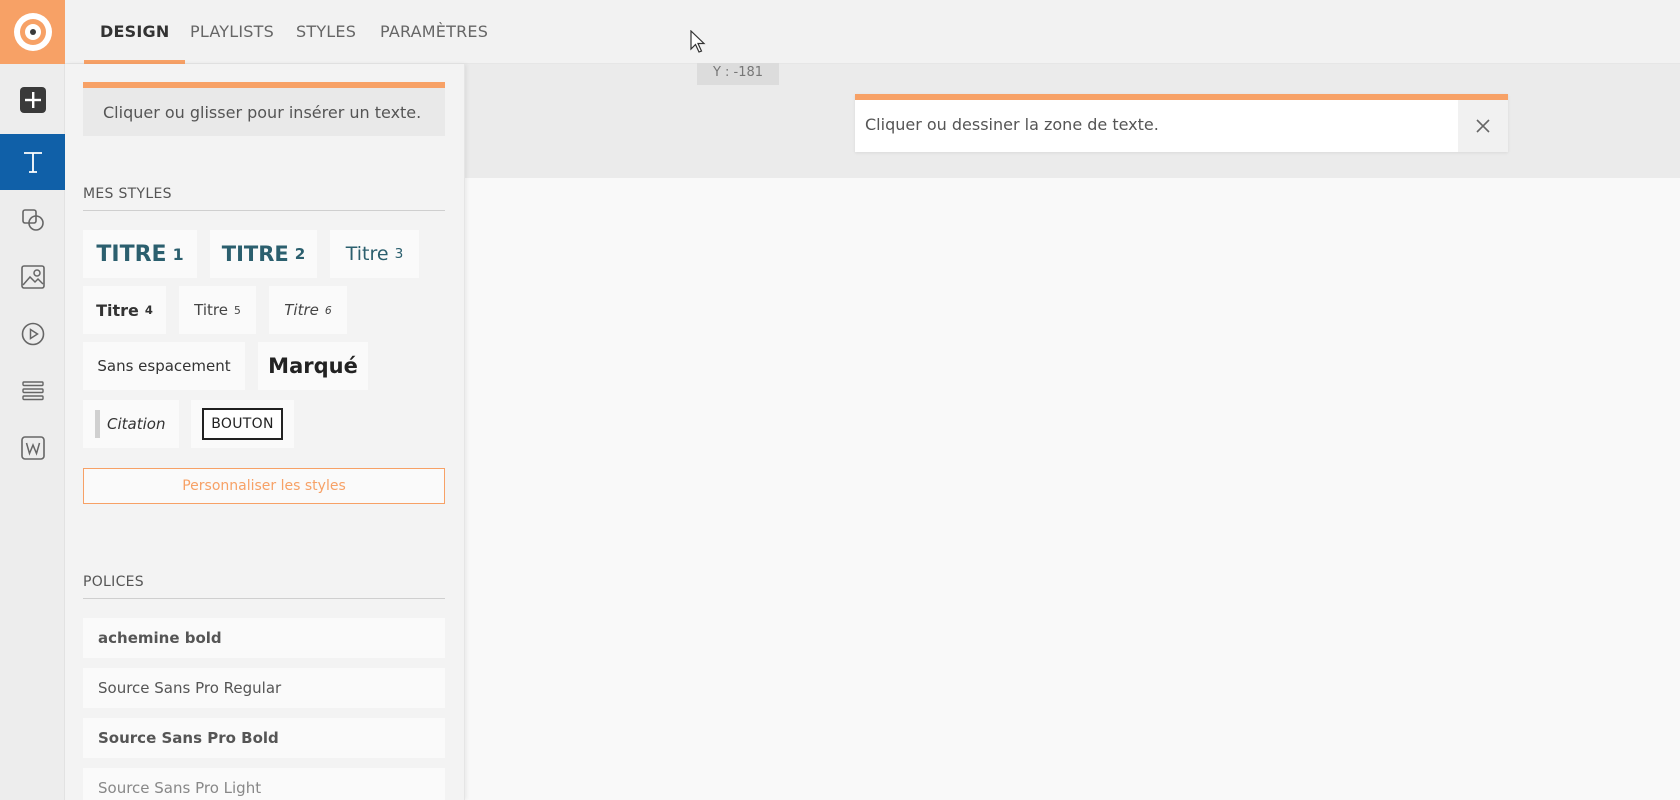 The image size is (1680, 800). Describe the element at coordinates (738, 74) in the screenshot. I see `coordinate-readout: Y : -181` at that location.